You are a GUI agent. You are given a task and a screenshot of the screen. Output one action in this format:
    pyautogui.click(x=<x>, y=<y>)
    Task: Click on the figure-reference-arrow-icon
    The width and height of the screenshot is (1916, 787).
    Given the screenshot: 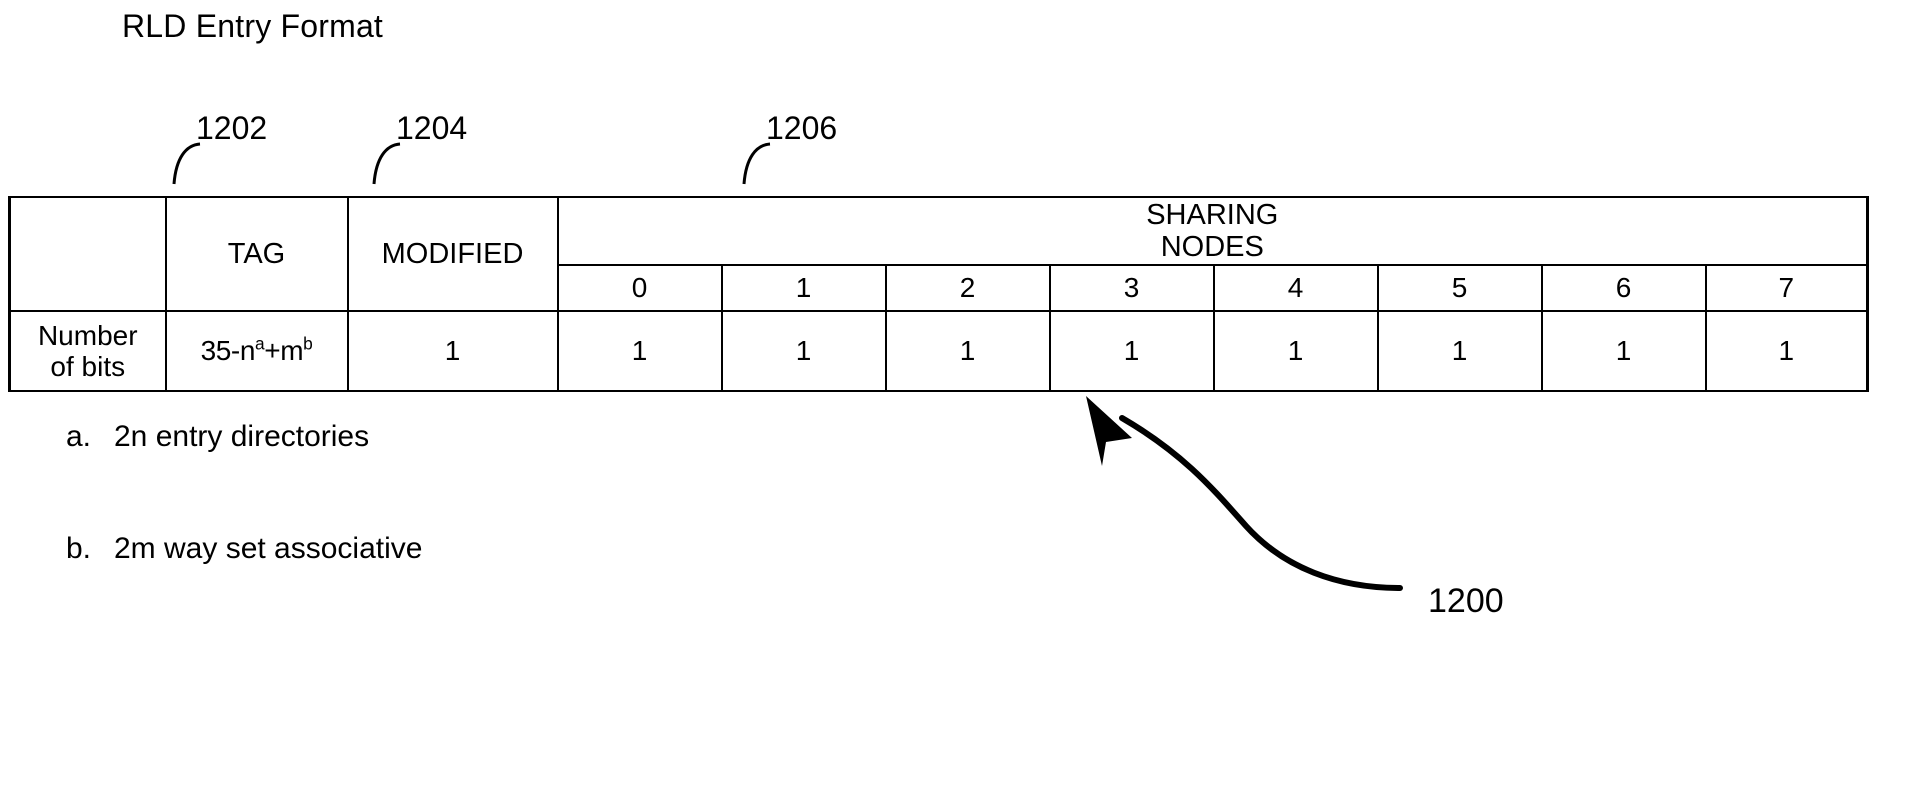 What is the action you would take?
    pyautogui.click(x=1244, y=493)
    